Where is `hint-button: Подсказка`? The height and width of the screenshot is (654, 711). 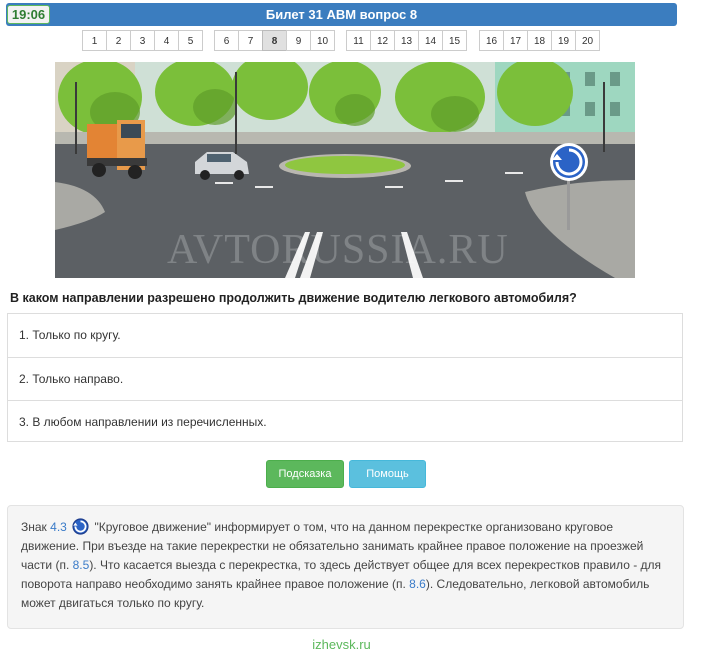 hint-button: Подсказка is located at coordinates (305, 474).